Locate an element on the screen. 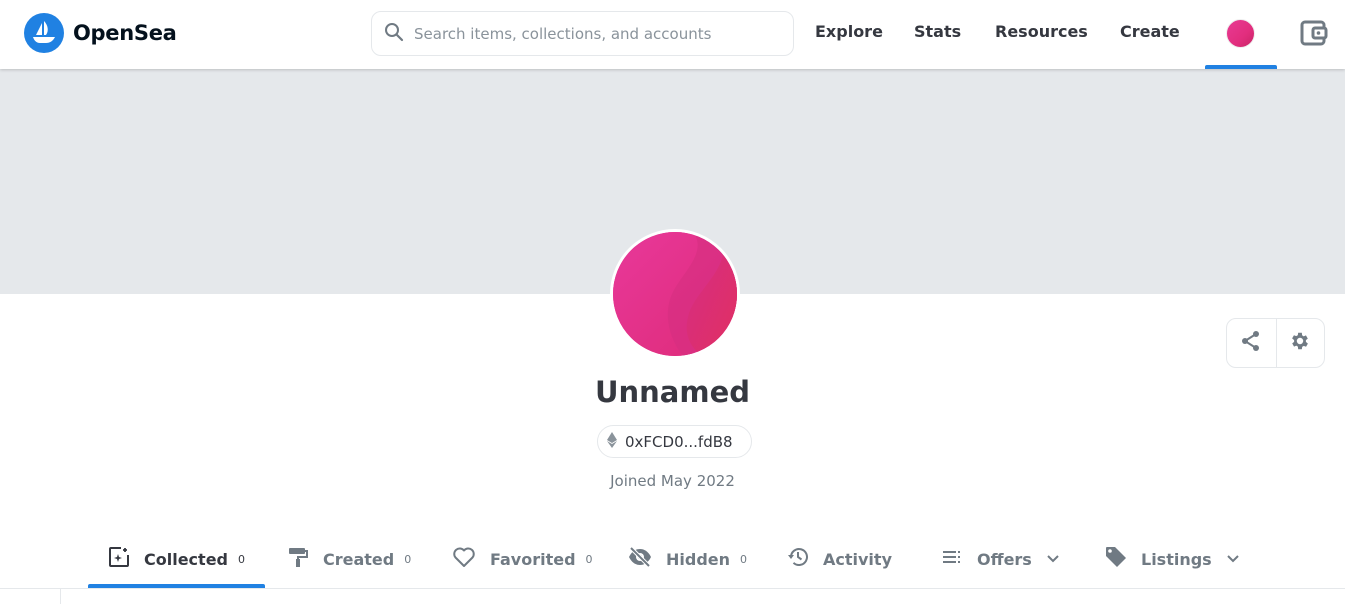  opensea-logo-icon is located at coordinates (44, 33).